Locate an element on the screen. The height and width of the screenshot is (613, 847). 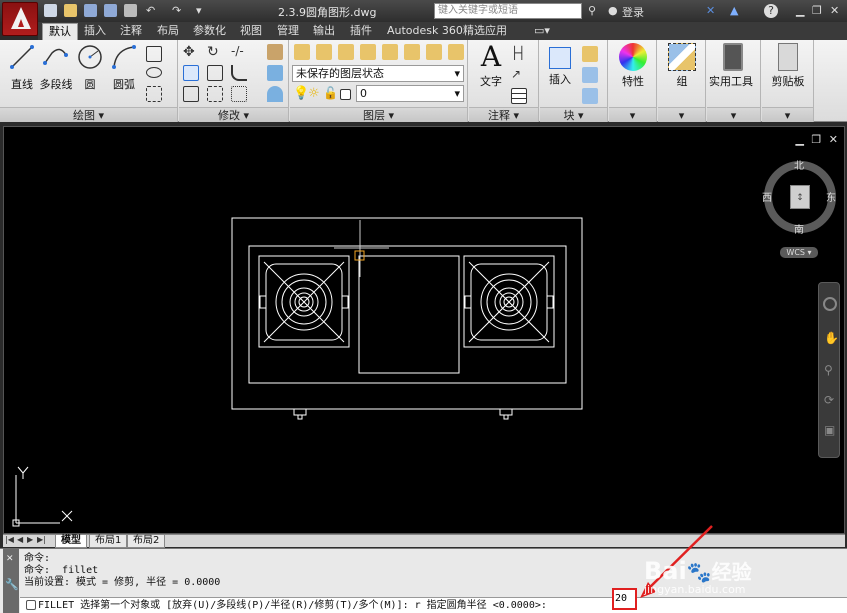
table-icon is located at coordinates (519, 96).